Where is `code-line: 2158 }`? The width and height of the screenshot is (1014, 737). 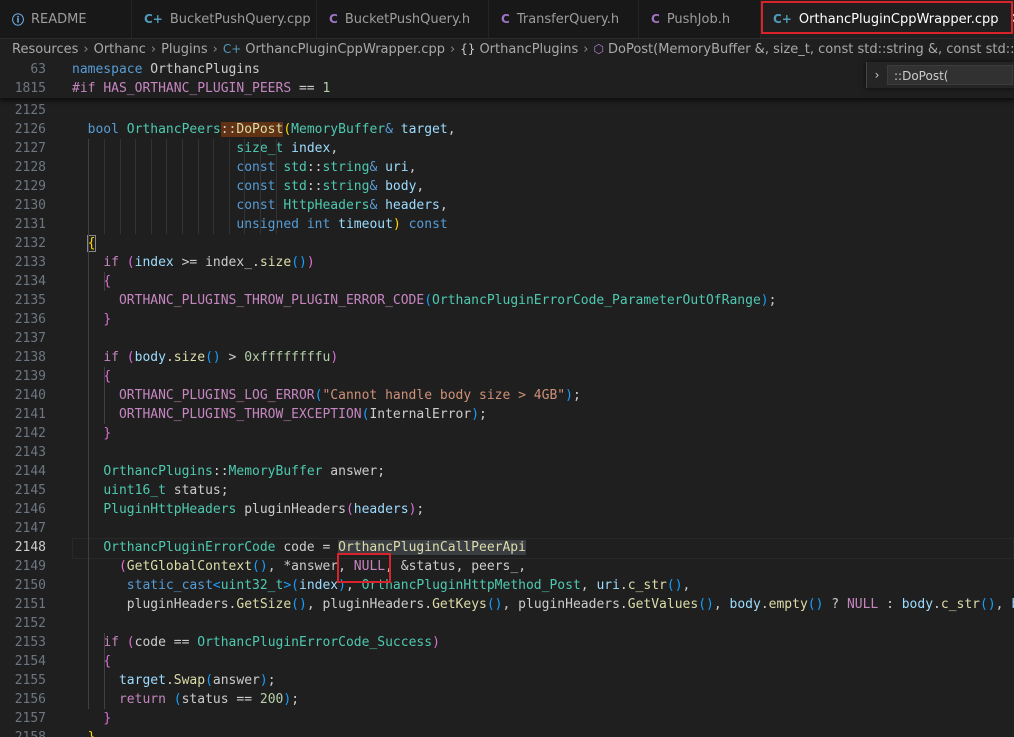
code-line: 2158 } is located at coordinates (507, 732).